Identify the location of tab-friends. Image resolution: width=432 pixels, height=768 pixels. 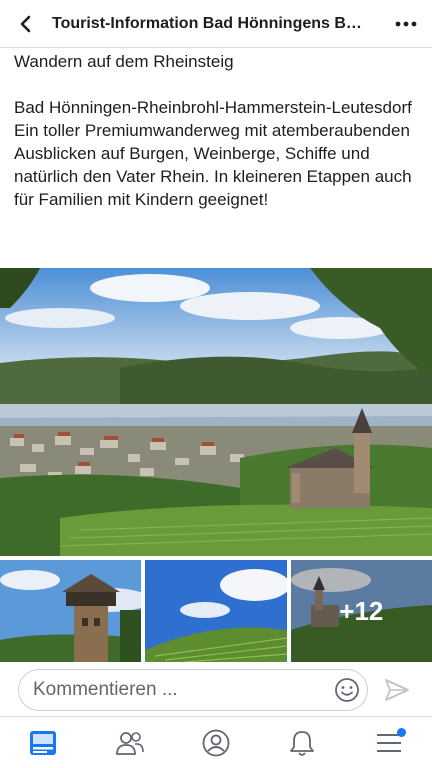
(129, 742).